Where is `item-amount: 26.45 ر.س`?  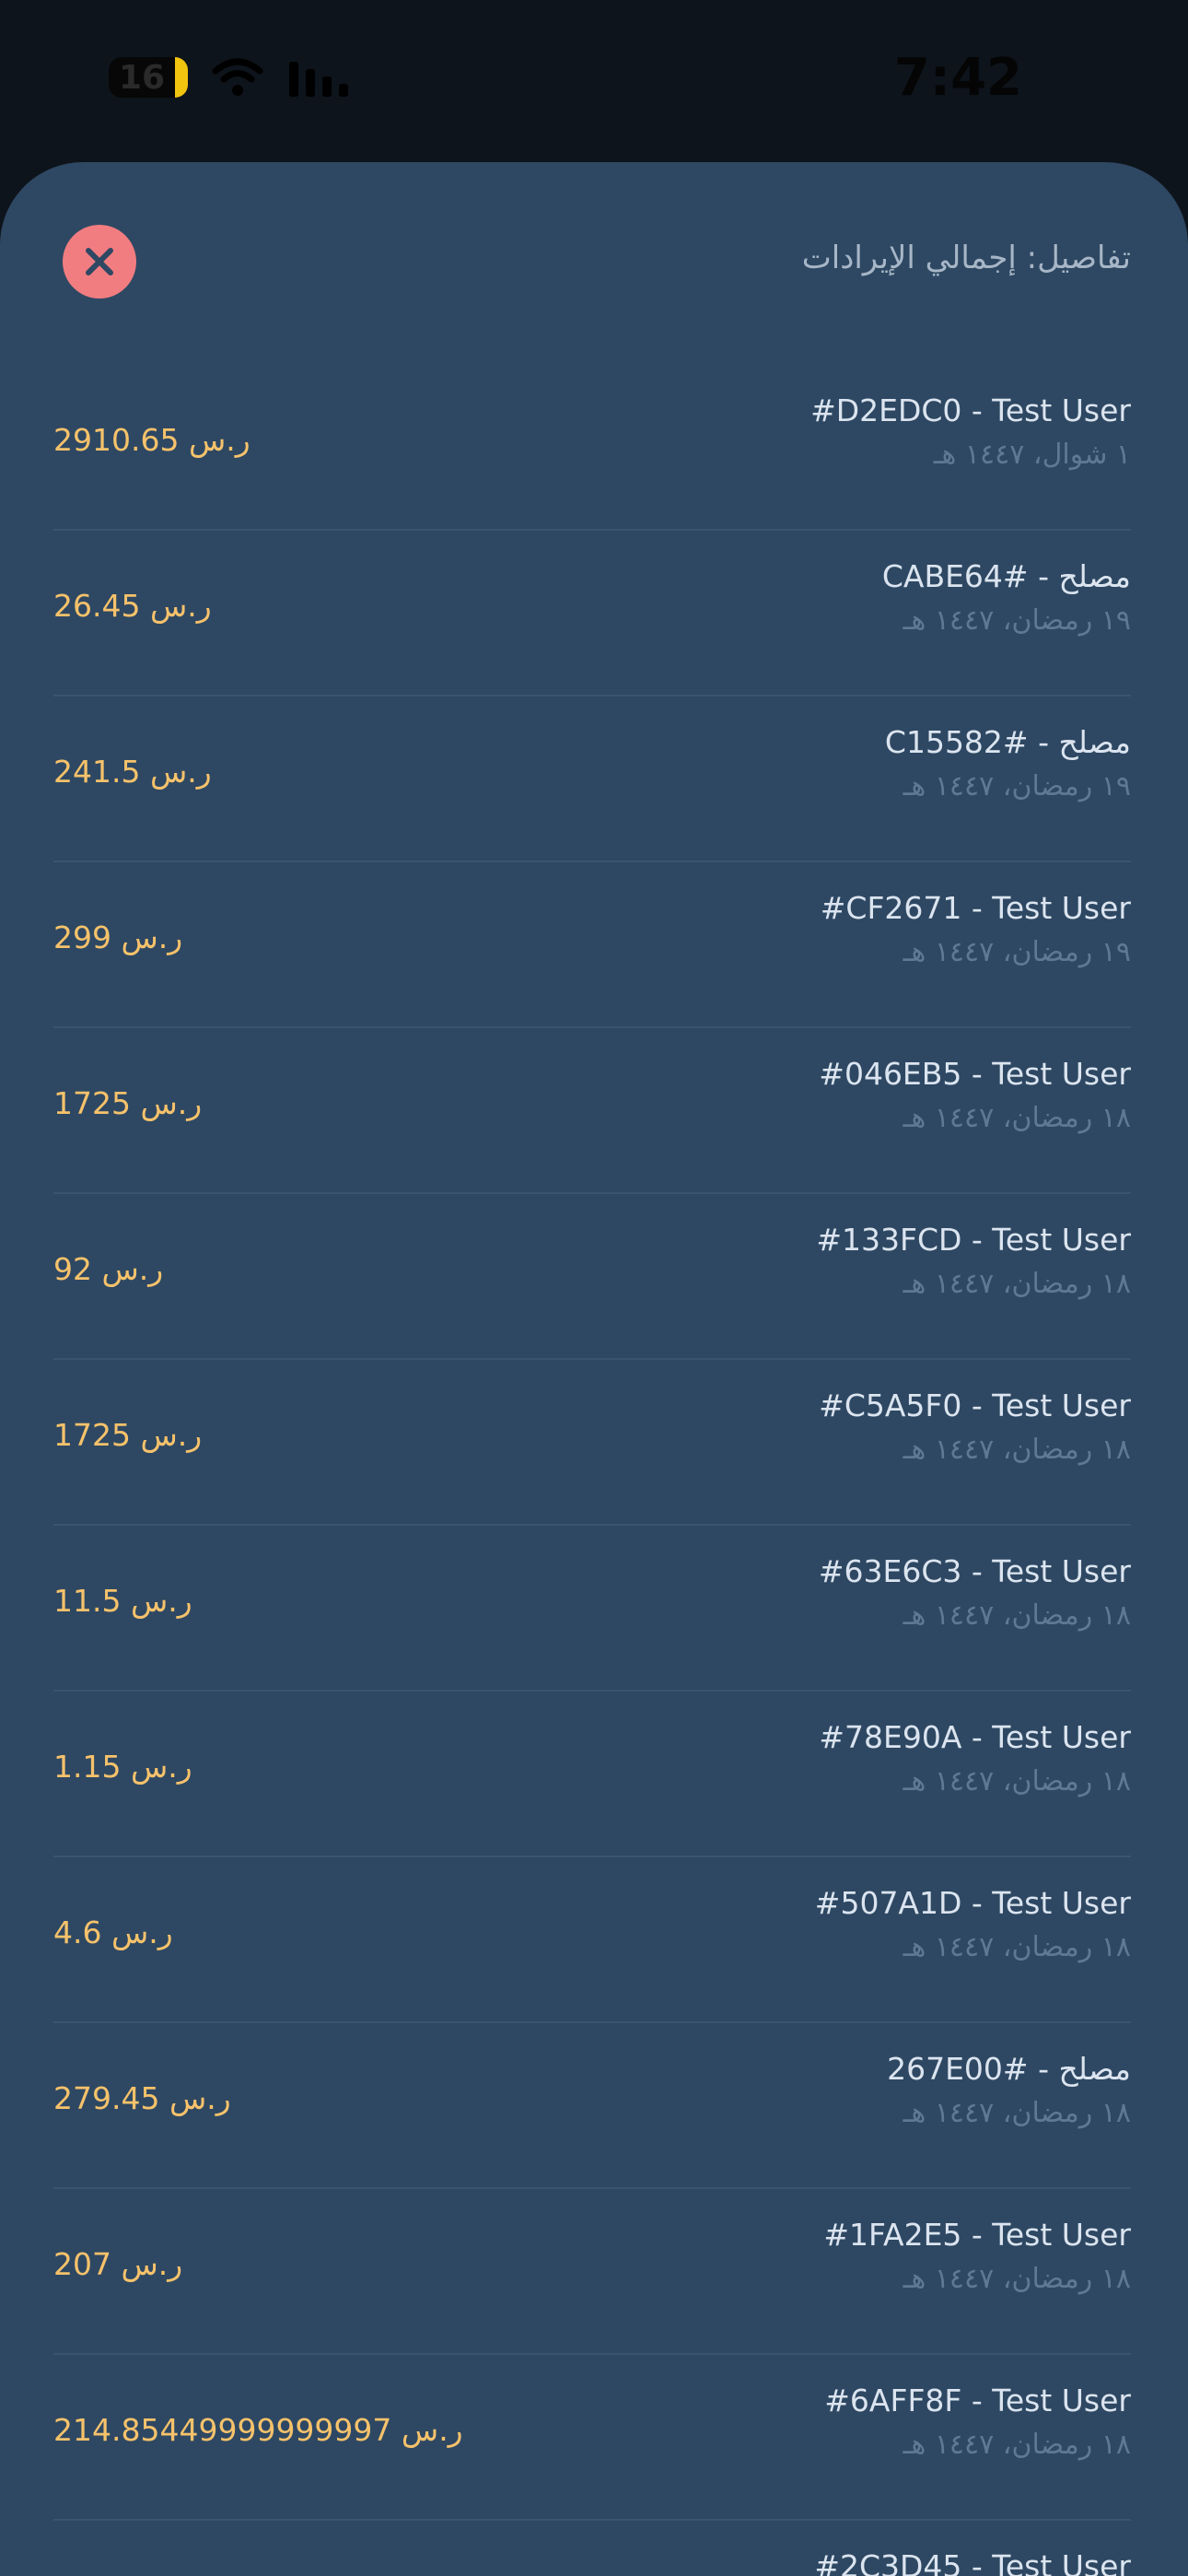
item-amount: 26.45 ر.س is located at coordinates (132, 606).